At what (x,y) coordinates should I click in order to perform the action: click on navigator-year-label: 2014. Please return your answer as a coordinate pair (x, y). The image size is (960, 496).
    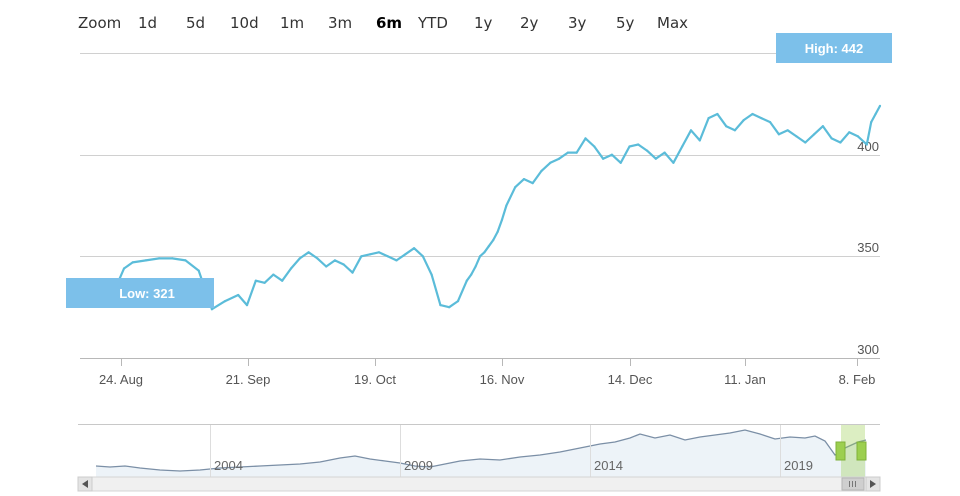
    Looking at the image, I should click on (608, 465).